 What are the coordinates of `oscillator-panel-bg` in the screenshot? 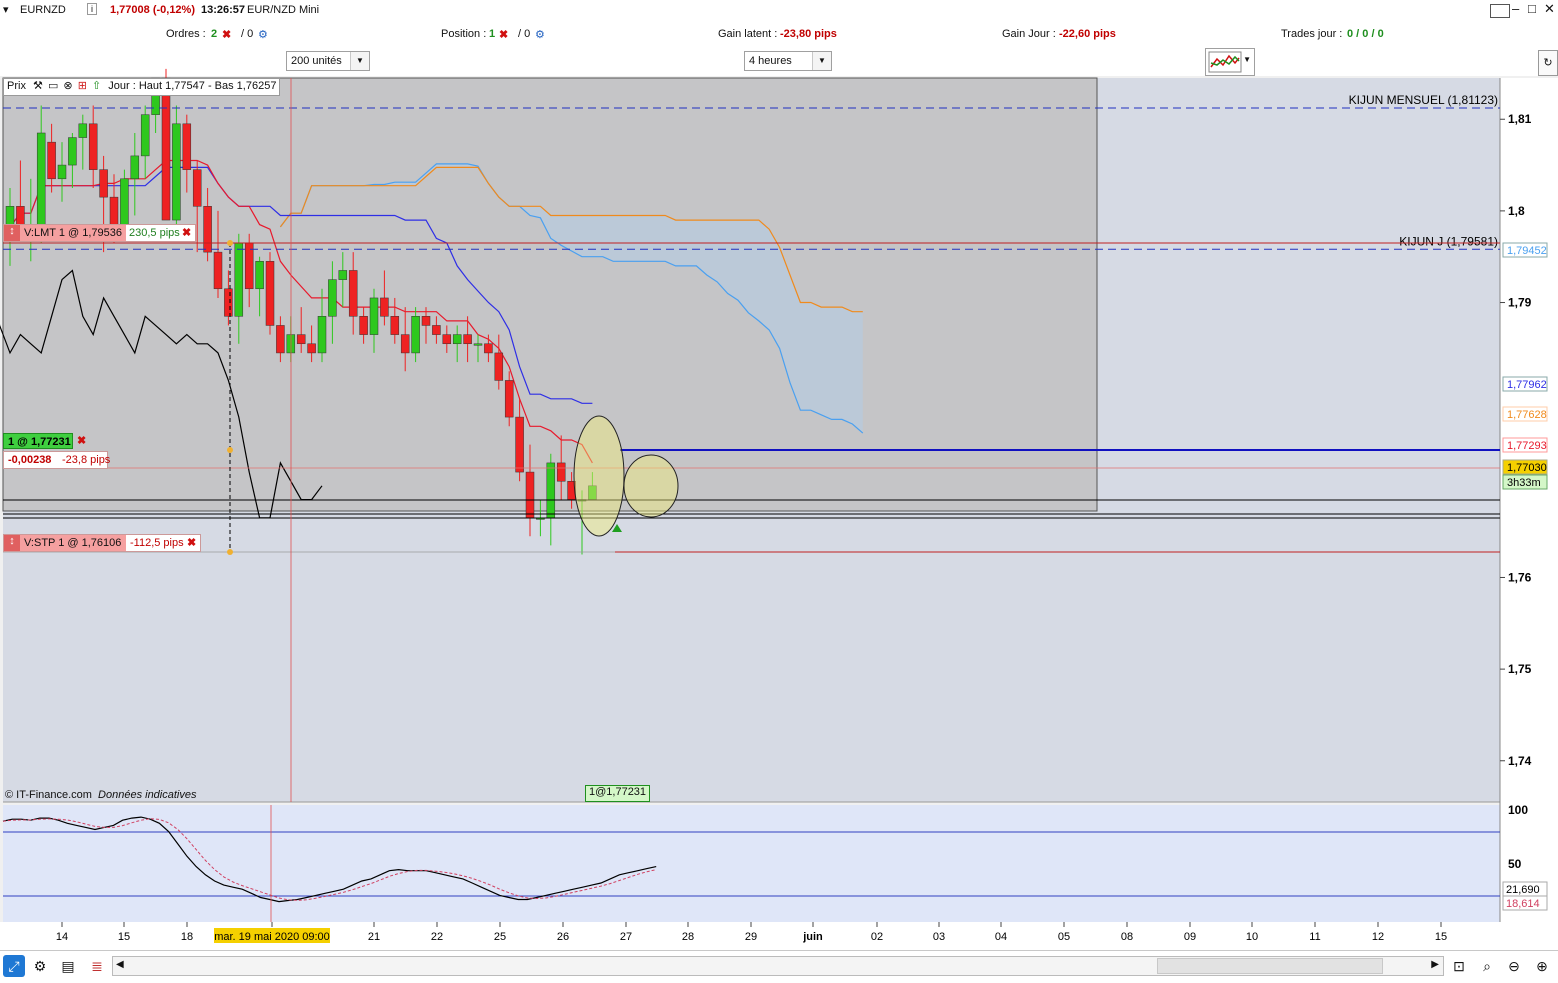 It's located at (751, 863).